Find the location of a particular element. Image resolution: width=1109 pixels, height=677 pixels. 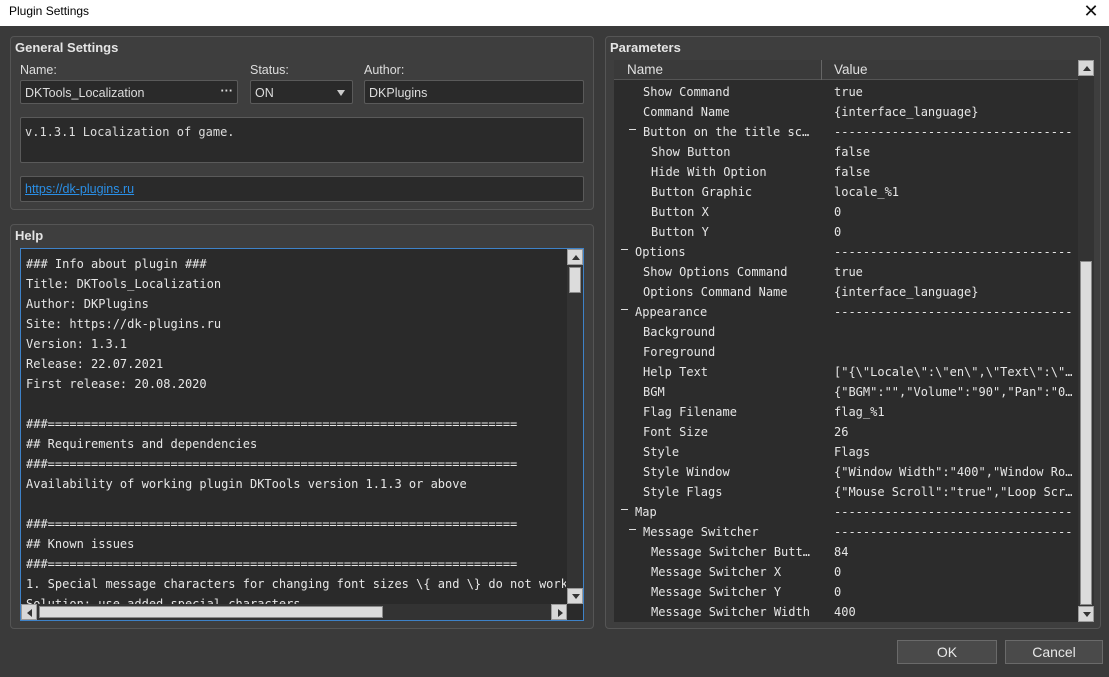

param-scroll-down-button is located at coordinates (1086, 614).